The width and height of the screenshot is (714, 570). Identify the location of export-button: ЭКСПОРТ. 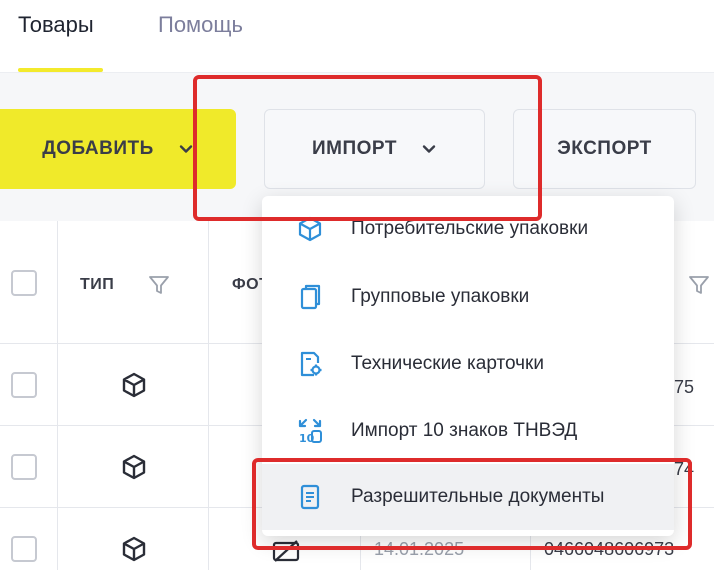
(604, 149).